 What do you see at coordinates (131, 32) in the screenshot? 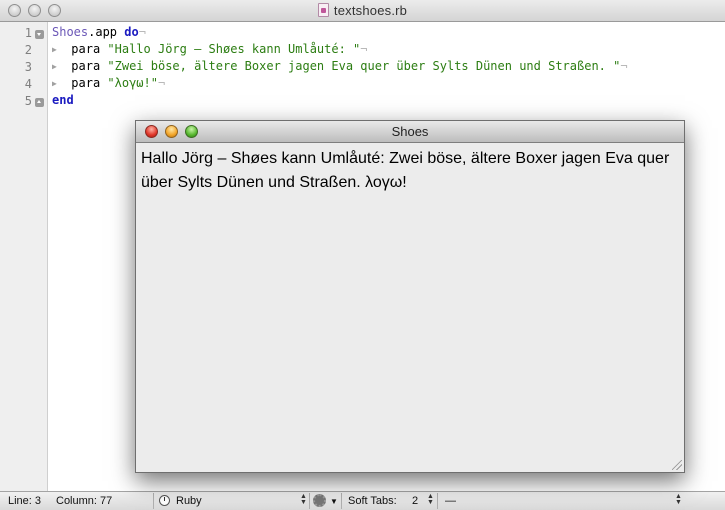
I see `code-token-keyword: do` at bounding box center [131, 32].